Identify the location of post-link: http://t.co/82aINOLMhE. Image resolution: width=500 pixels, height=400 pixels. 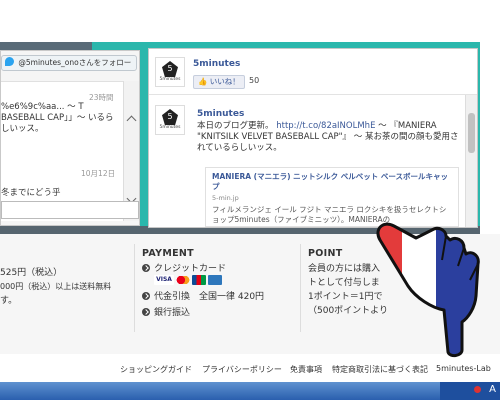
(325, 126).